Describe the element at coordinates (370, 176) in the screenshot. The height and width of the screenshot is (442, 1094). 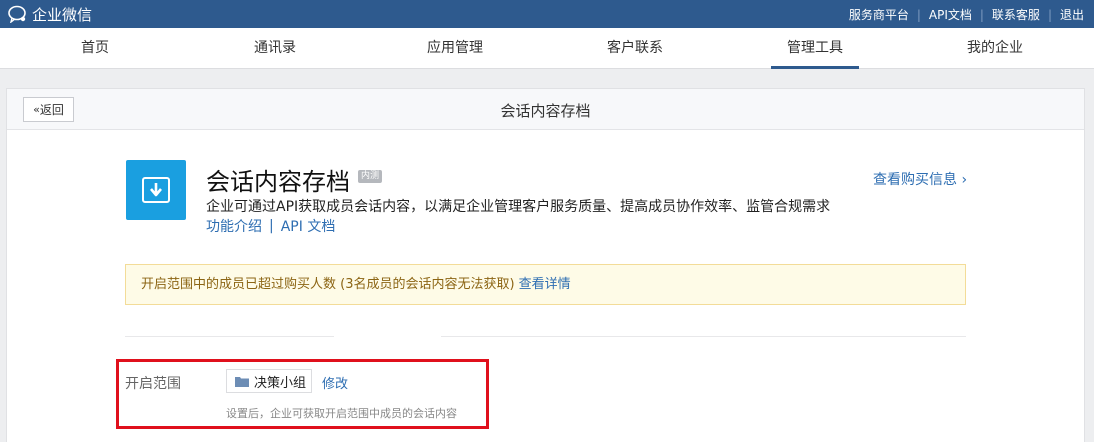
I see `beta-badge: 内测` at that location.